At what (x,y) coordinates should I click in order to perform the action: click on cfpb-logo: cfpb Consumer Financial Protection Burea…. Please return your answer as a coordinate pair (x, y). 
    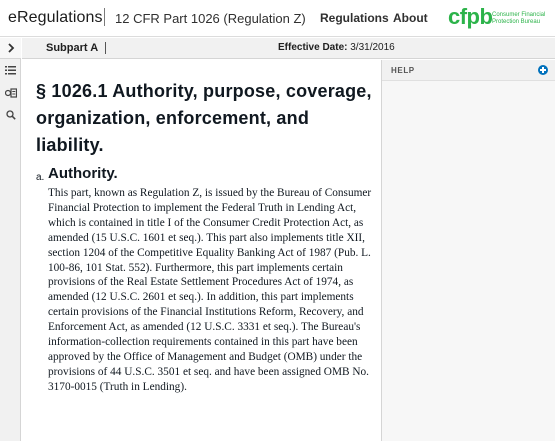
    Looking at the image, I should click on (500, 19).